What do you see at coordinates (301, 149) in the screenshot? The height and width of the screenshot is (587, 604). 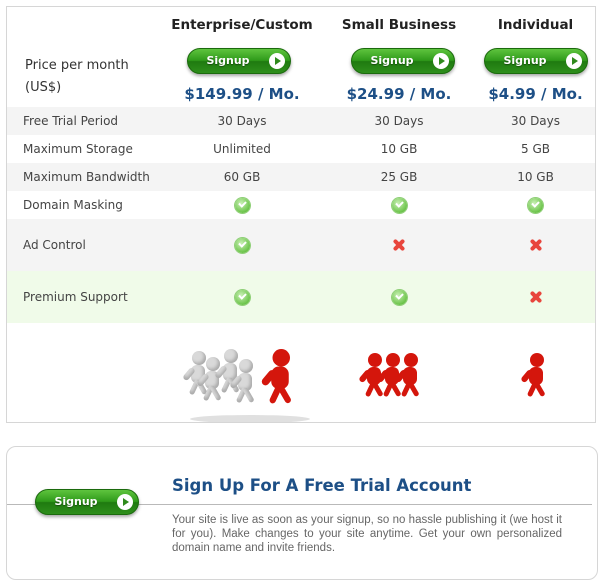 I see `feature-row-storage: Maximum Storage Unlimited 10 GB 5 GB` at bounding box center [301, 149].